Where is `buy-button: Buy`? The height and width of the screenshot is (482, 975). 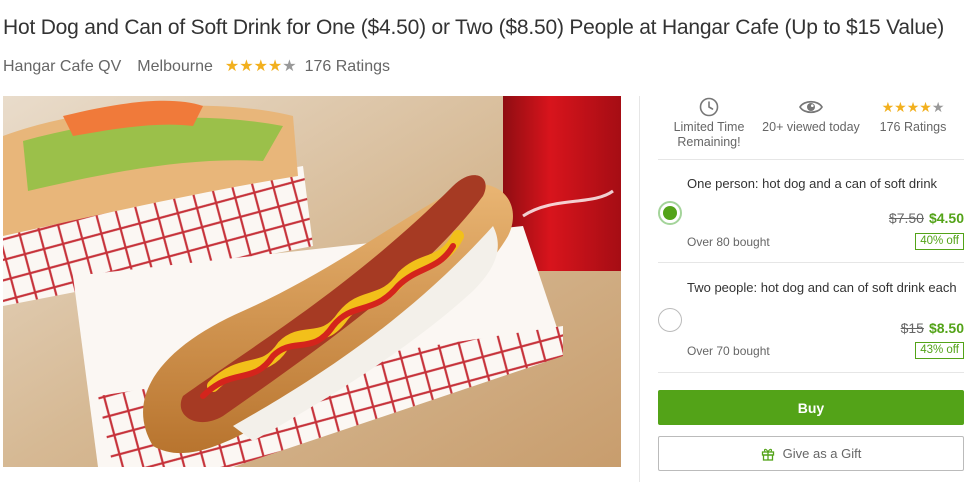
buy-button: Buy is located at coordinates (811, 407).